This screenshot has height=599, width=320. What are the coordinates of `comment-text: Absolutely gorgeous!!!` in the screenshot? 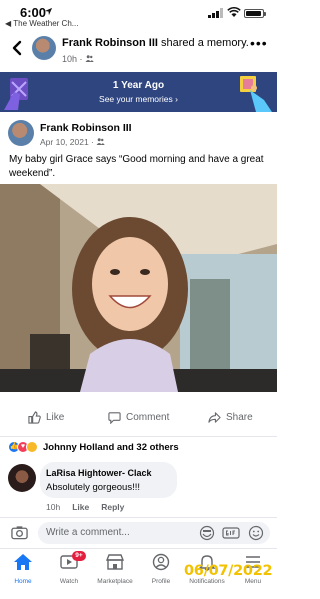 It's located at (93, 487).